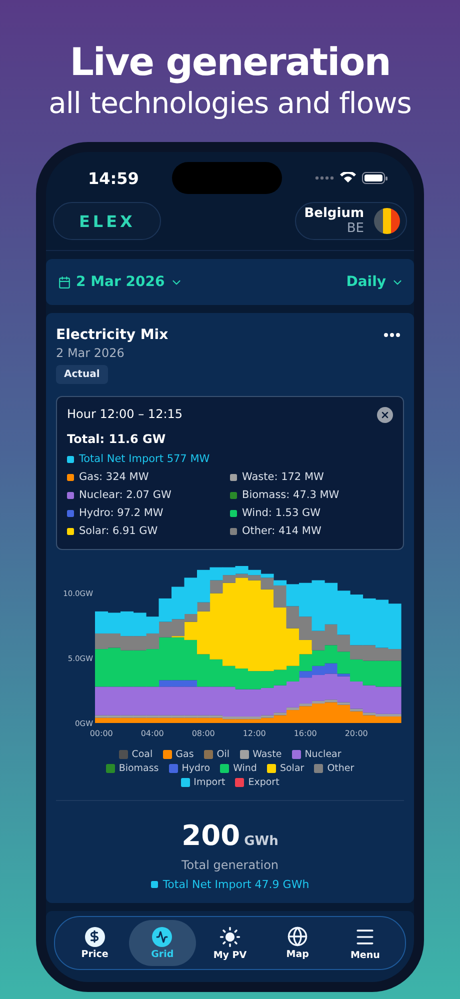  I want to click on legend-label: Oil, so click(223, 754).